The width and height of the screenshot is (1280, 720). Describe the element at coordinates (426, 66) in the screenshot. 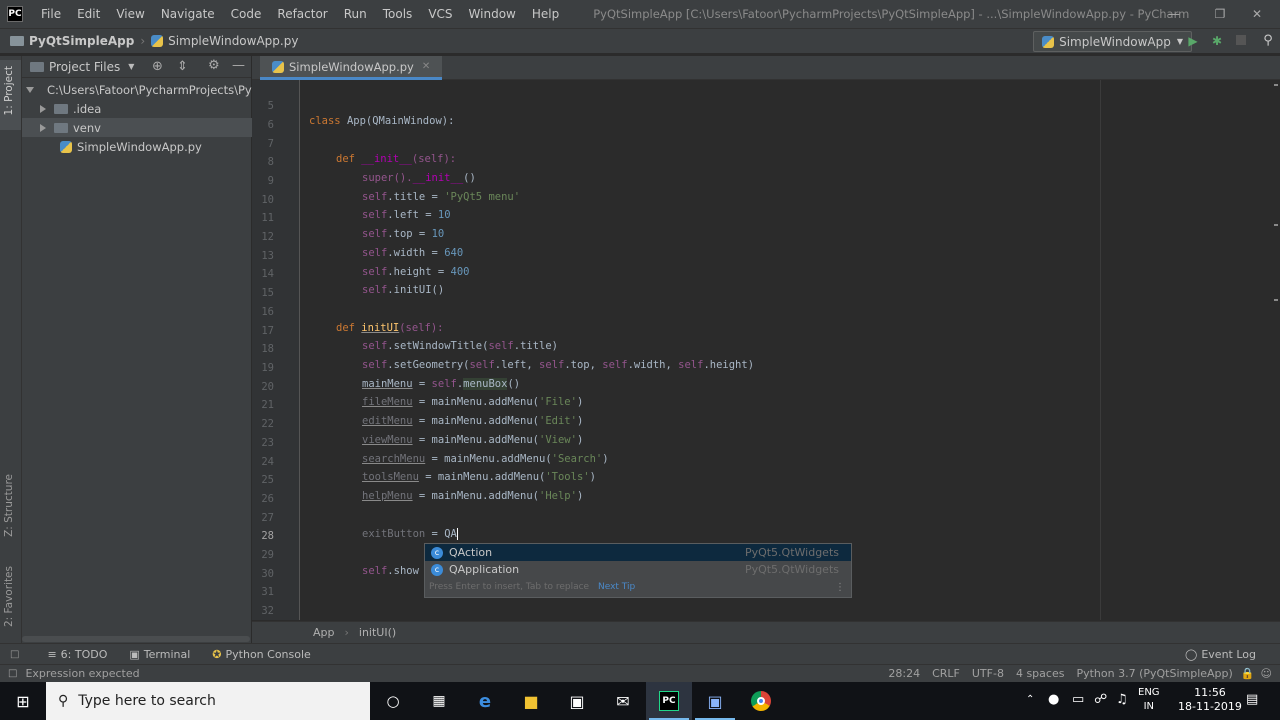

I see `close-tab-icon: ✕` at that location.